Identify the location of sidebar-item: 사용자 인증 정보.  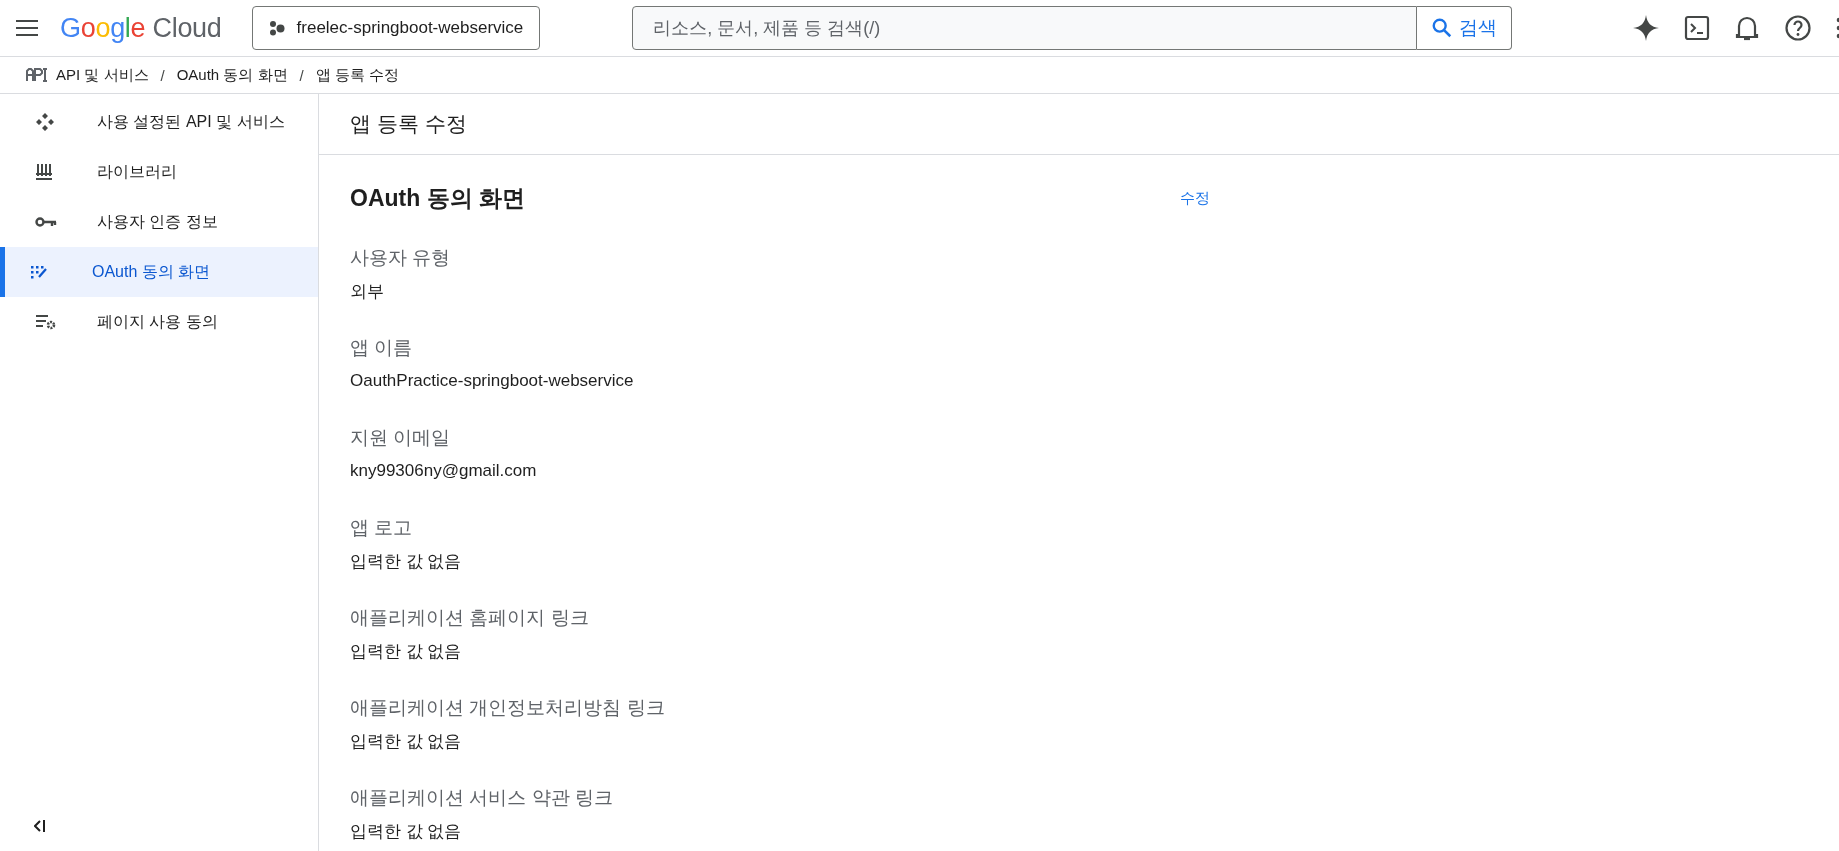
(159, 222).